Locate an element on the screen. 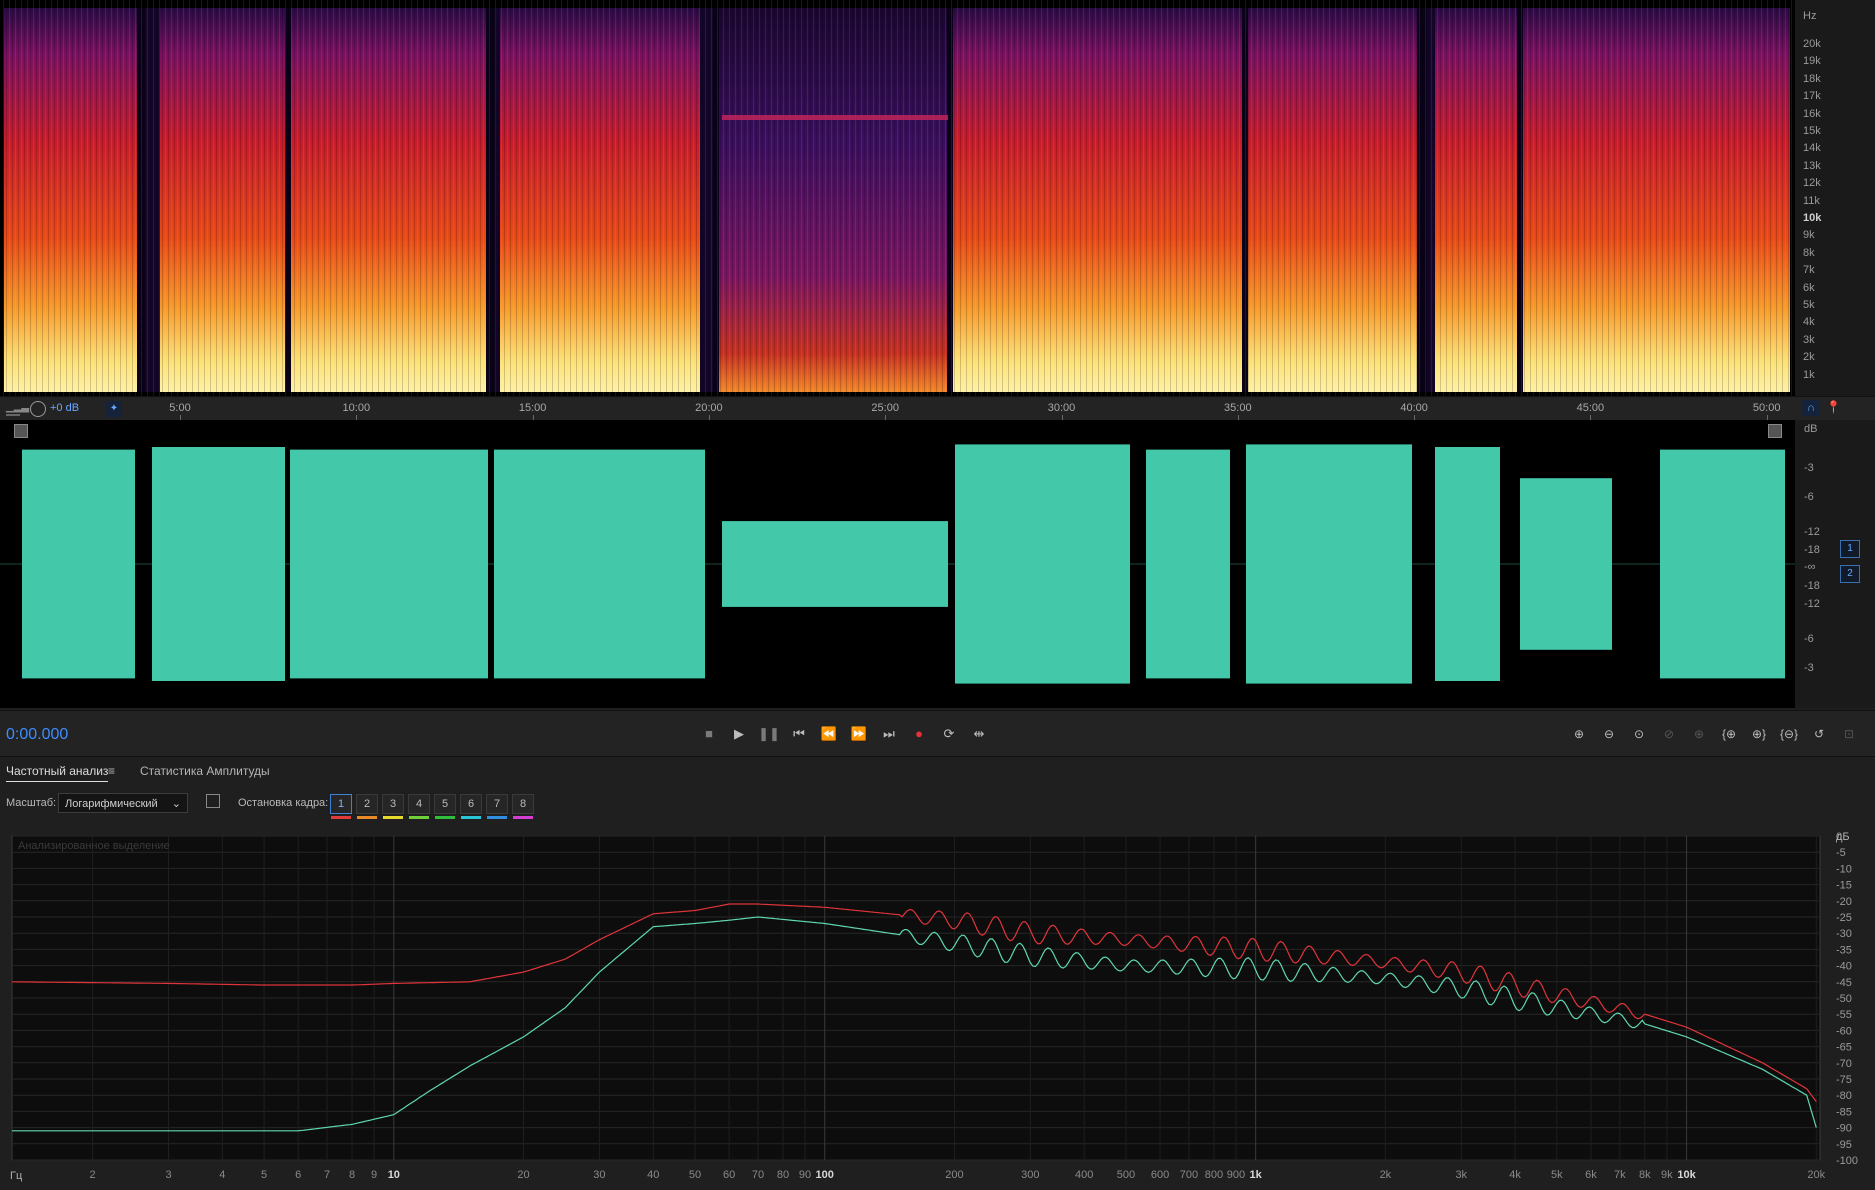 The image size is (1875, 1190). freeze-slot-7: 7 is located at coordinates (497, 804).